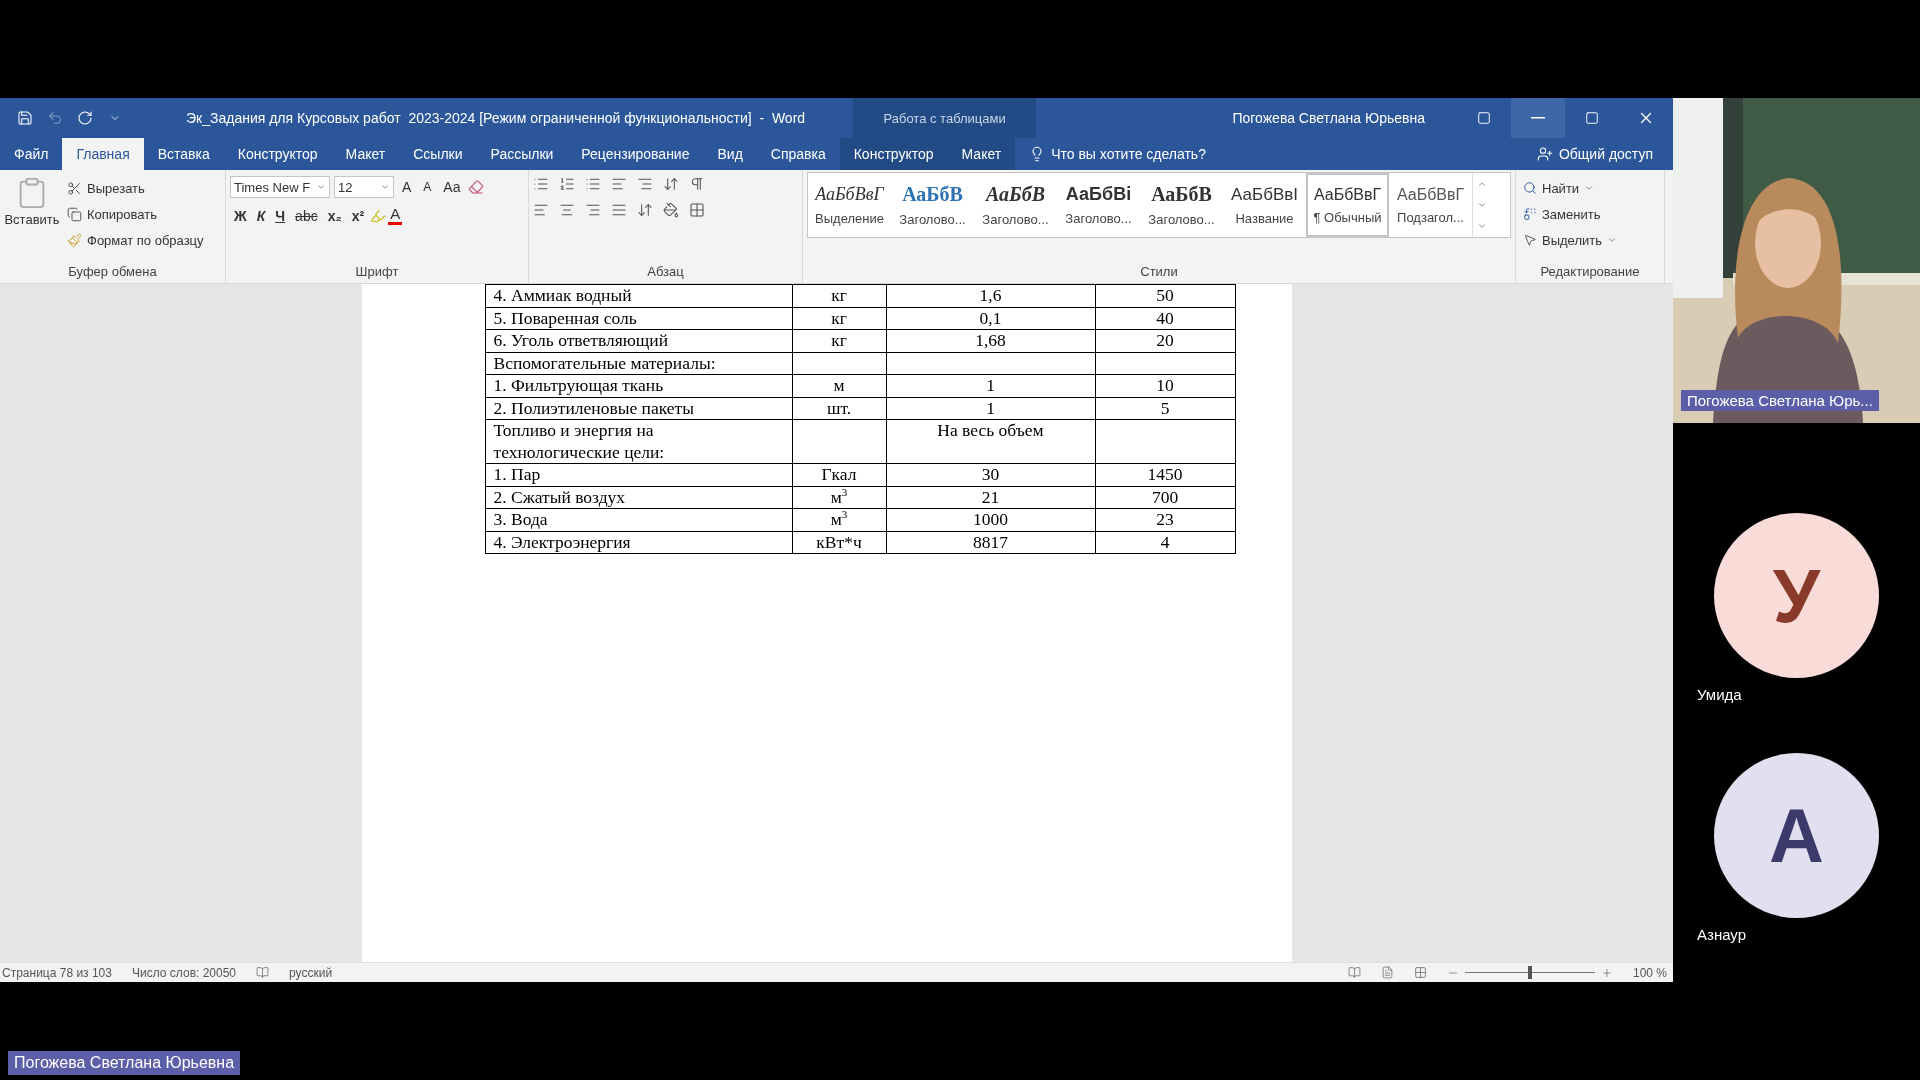 The height and width of the screenshot is (1080, 1920). I want to click on pointer-icon, so click(1530, 240).